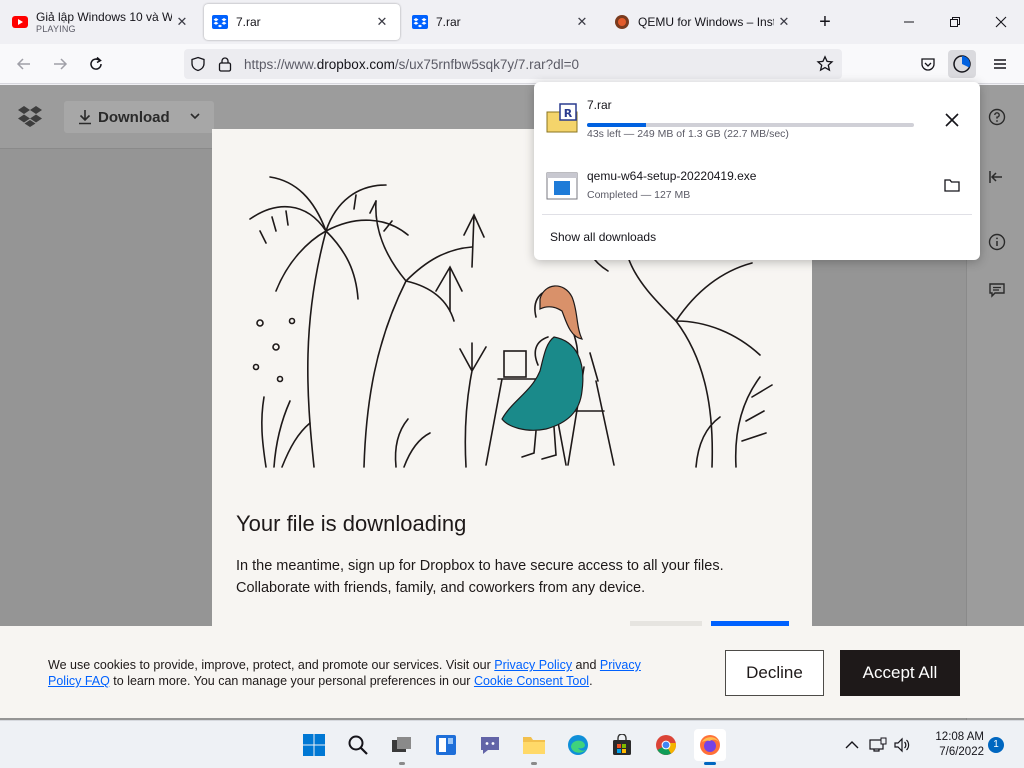 This screenshot has height=768, width=1024. I want to click on widgets-icon, so click(446, 745).